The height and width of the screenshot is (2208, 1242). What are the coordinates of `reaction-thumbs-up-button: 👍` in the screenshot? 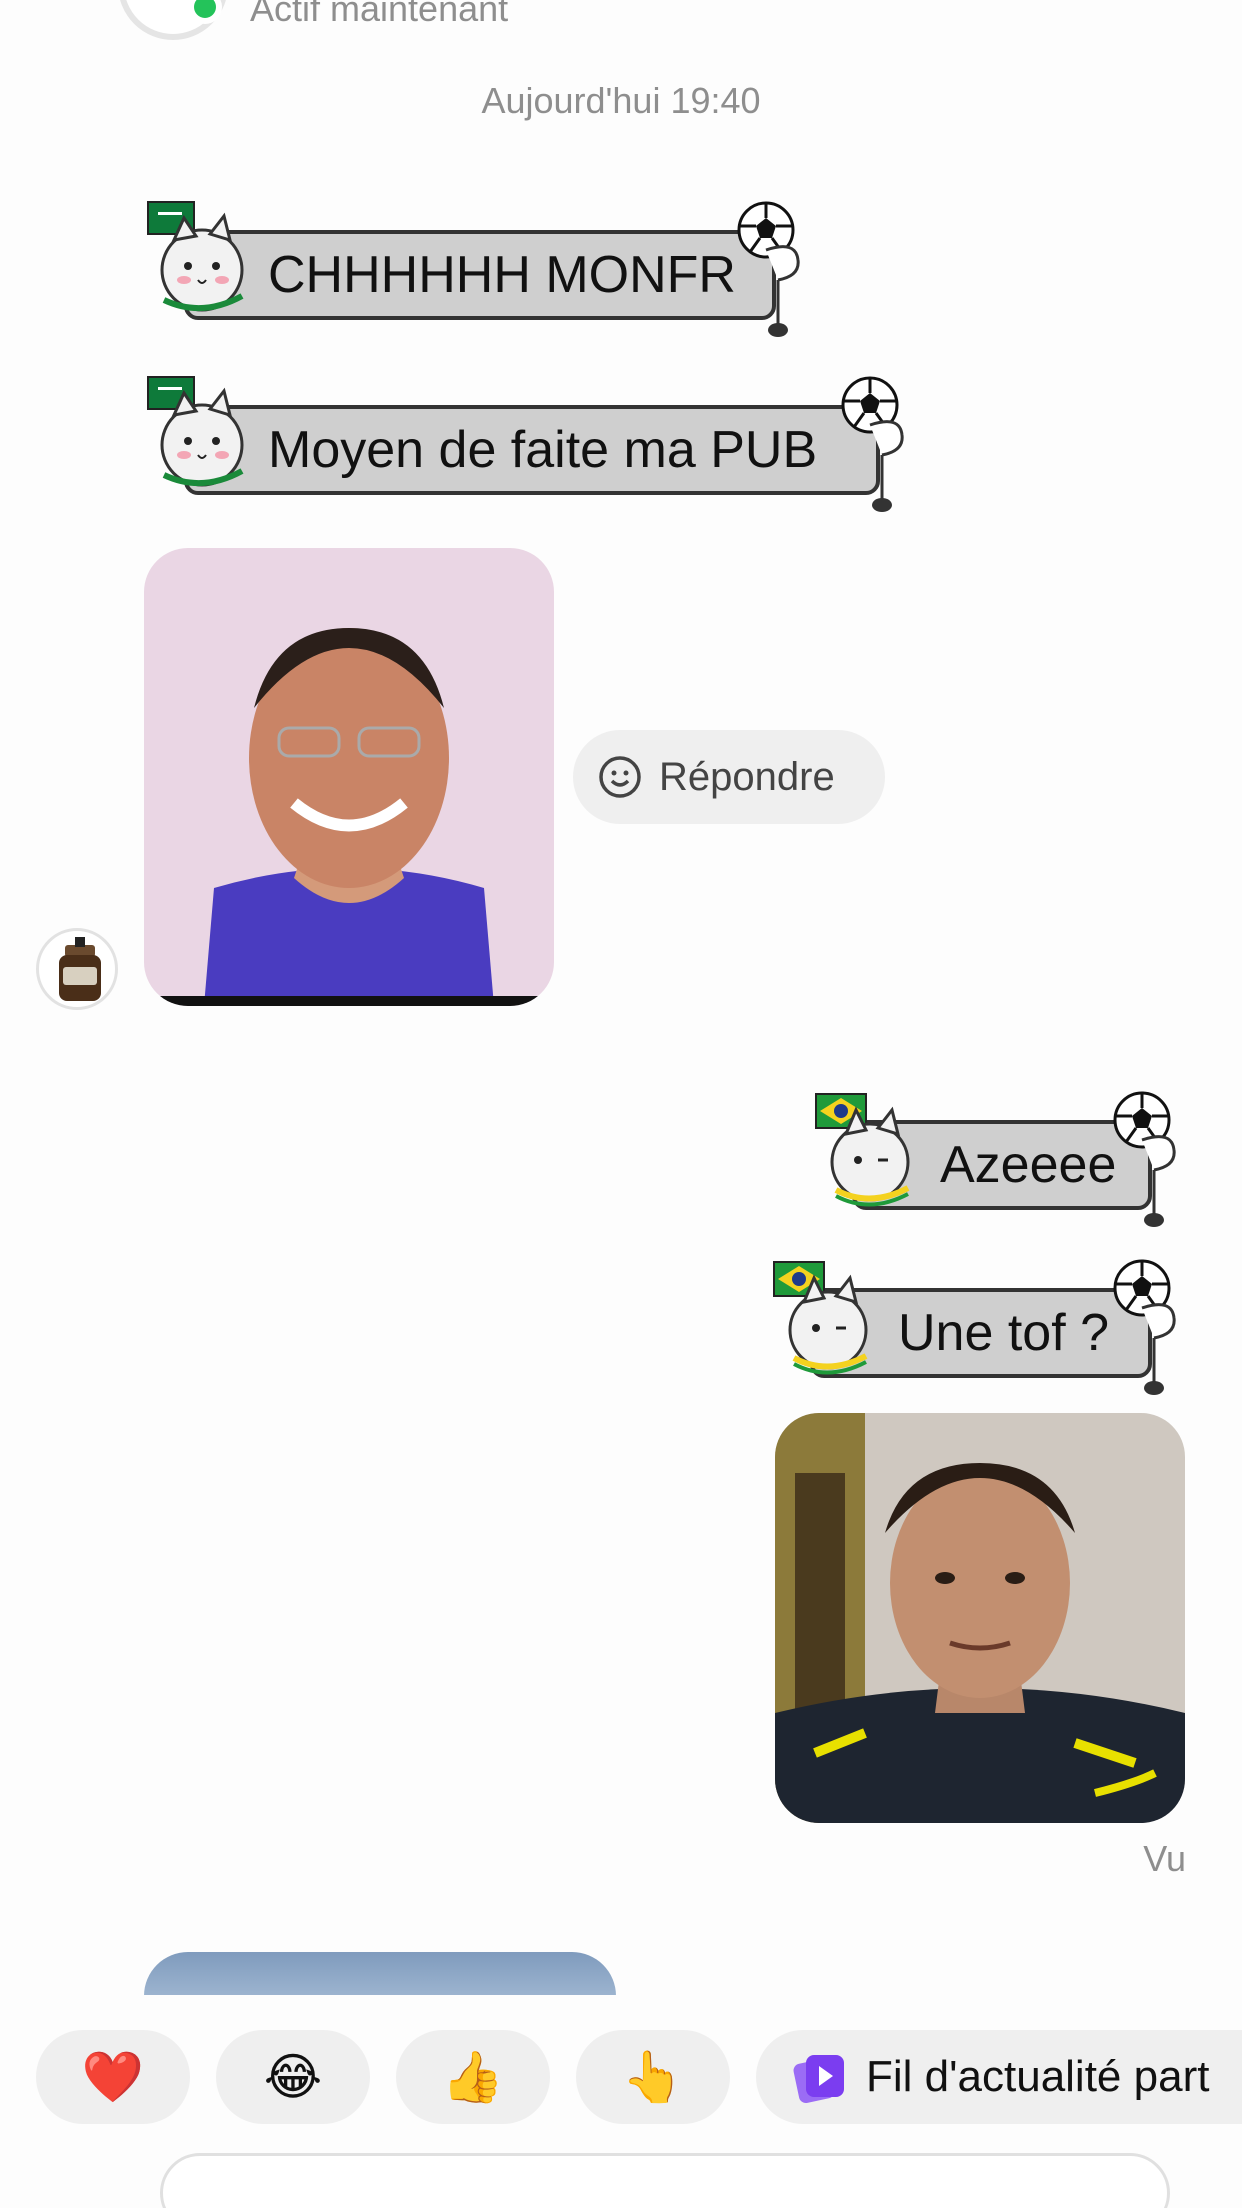 It's located at (473, 2077).